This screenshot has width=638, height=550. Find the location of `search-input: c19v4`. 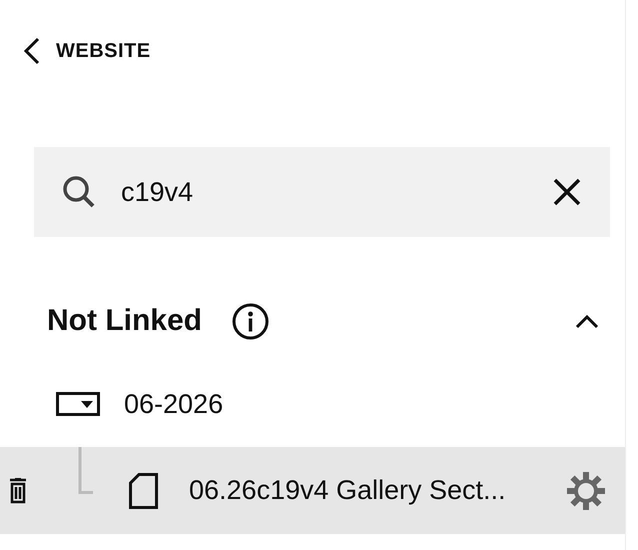

search-input: c19v4 is located at coordinates (336, 192).